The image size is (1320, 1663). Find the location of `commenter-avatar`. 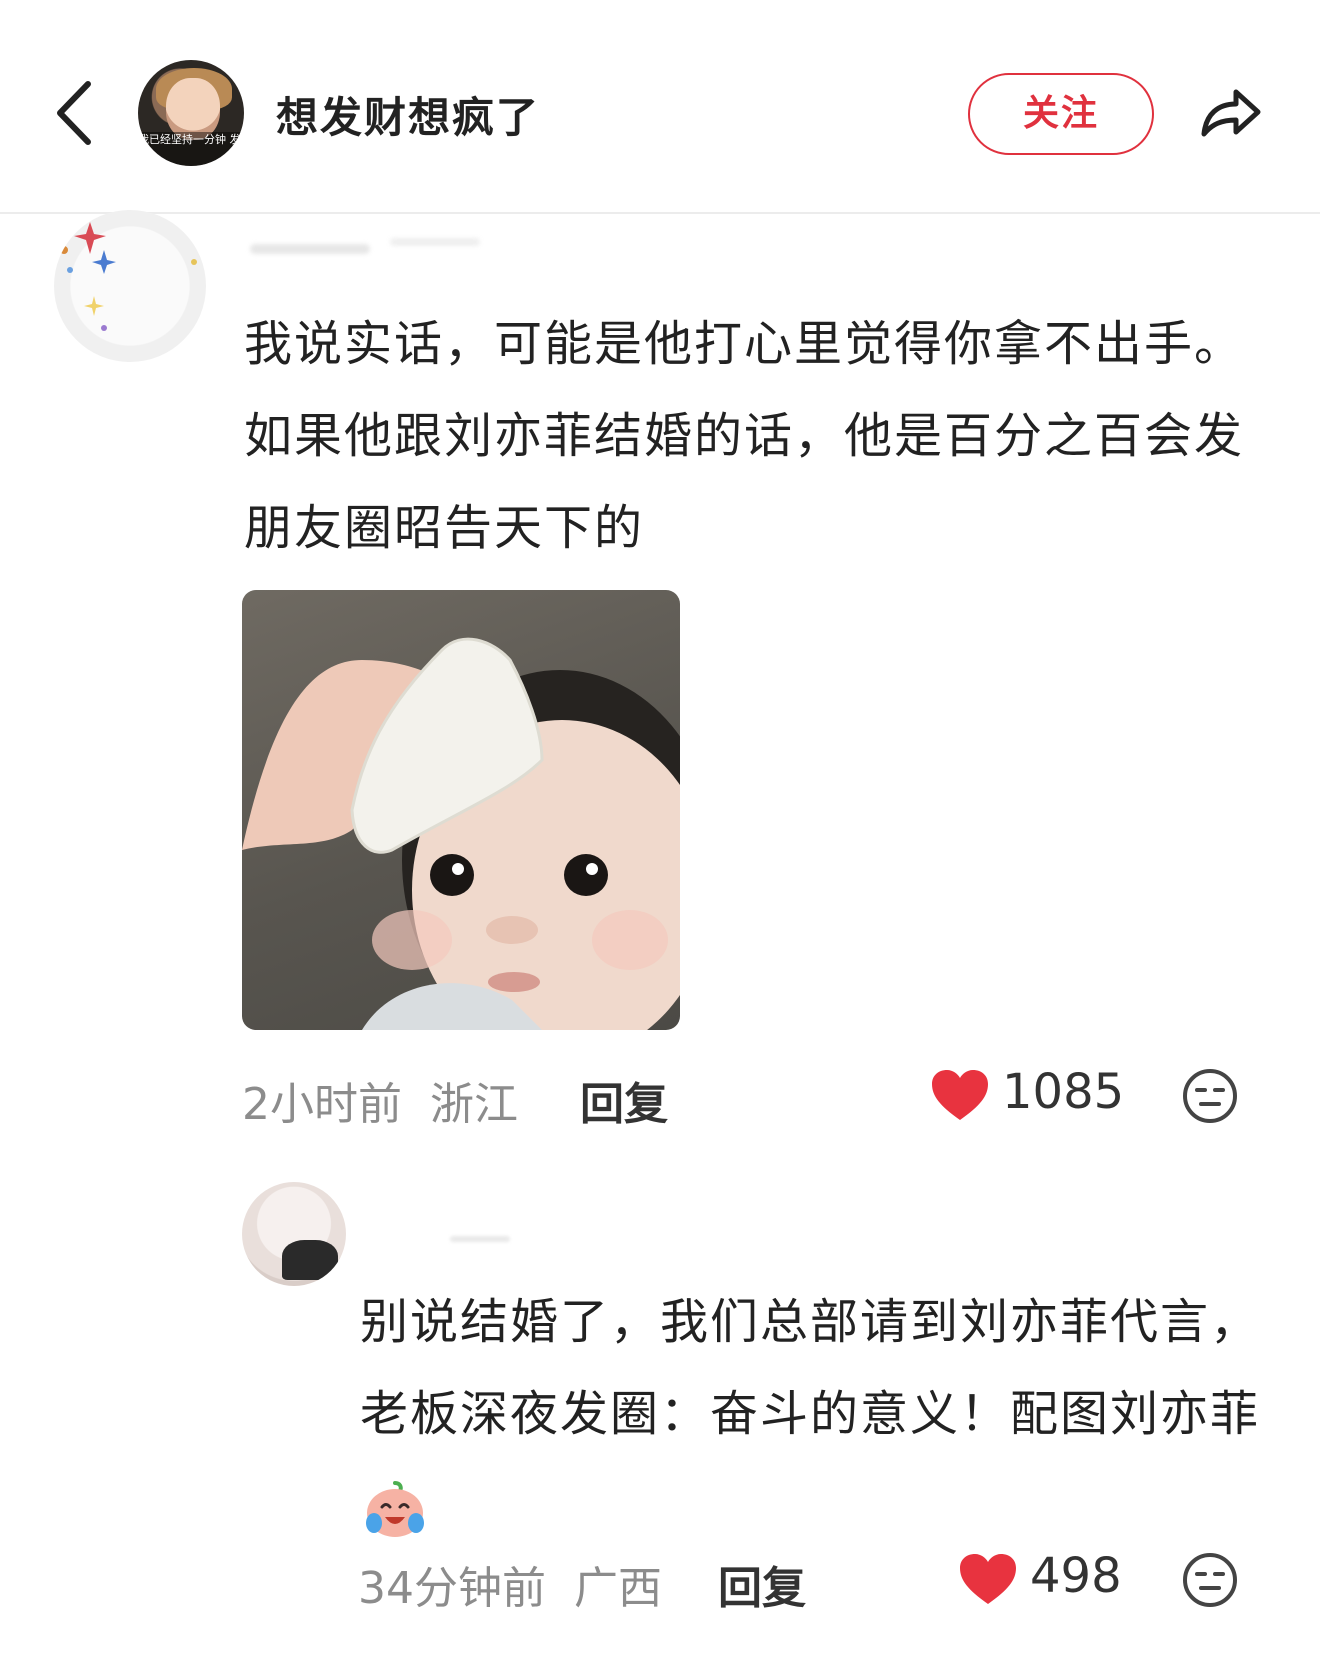

commenter-avatar is located at coordinates (130, 286).